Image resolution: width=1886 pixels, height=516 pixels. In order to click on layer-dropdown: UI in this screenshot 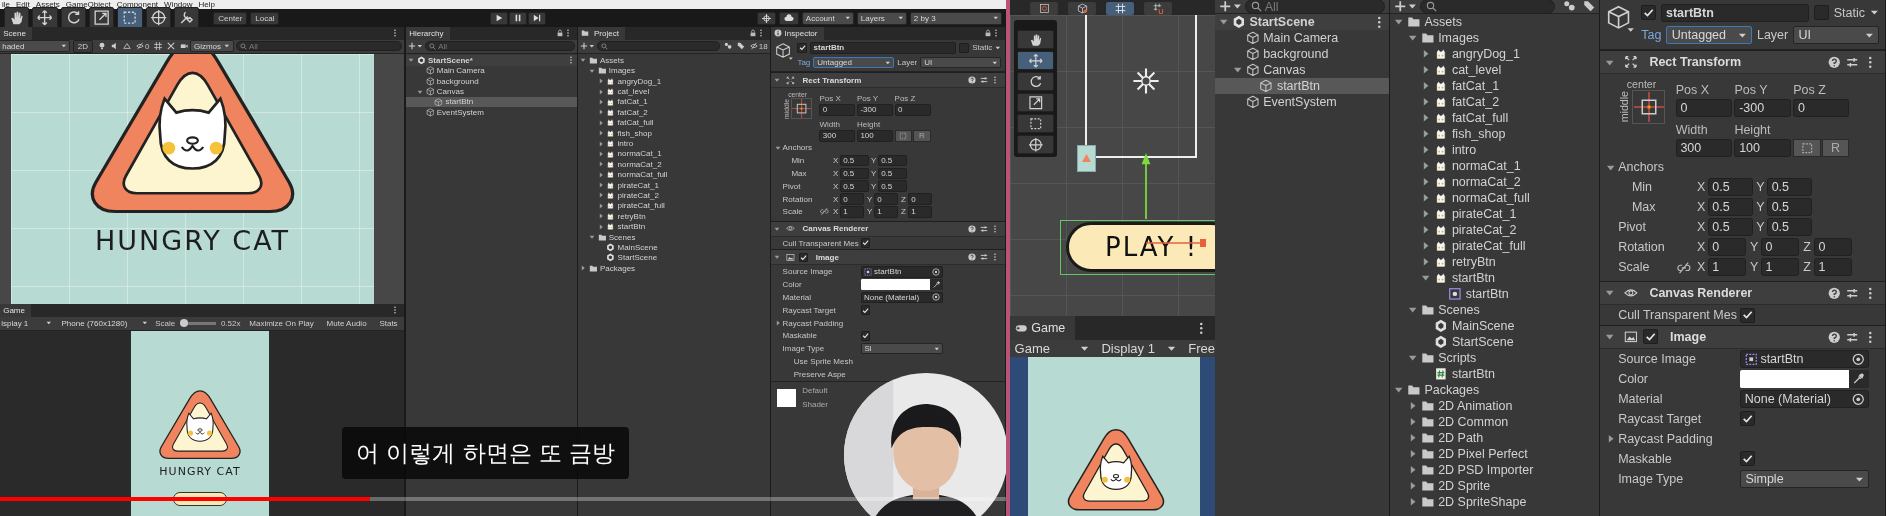, I will do `click(1836, 35)`.